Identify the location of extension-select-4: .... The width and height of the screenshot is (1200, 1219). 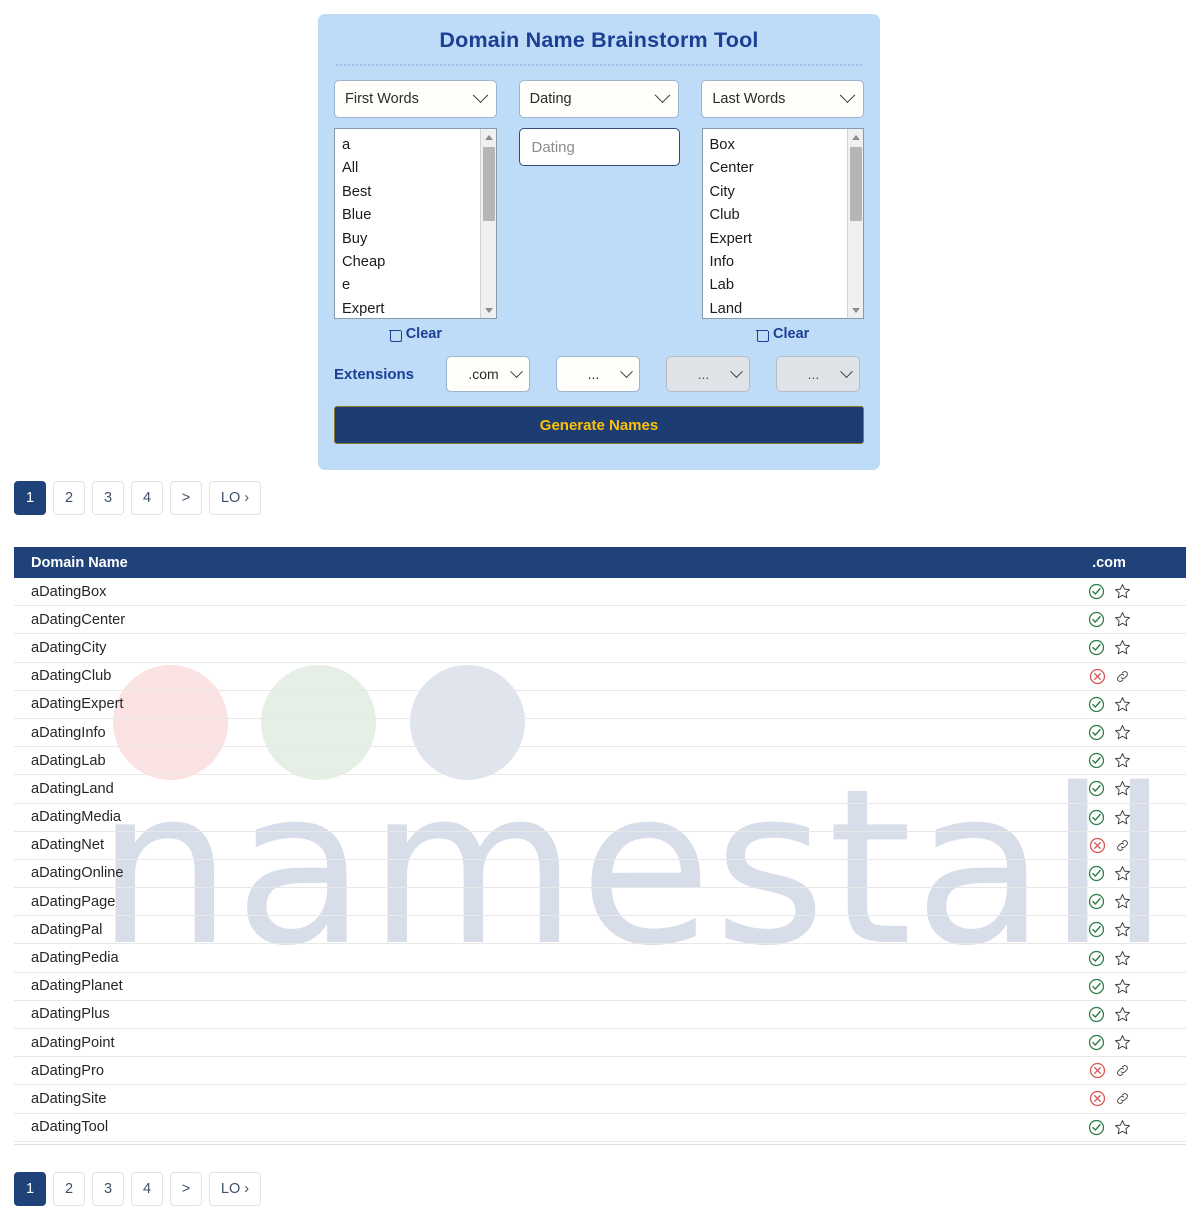
(818, 374).